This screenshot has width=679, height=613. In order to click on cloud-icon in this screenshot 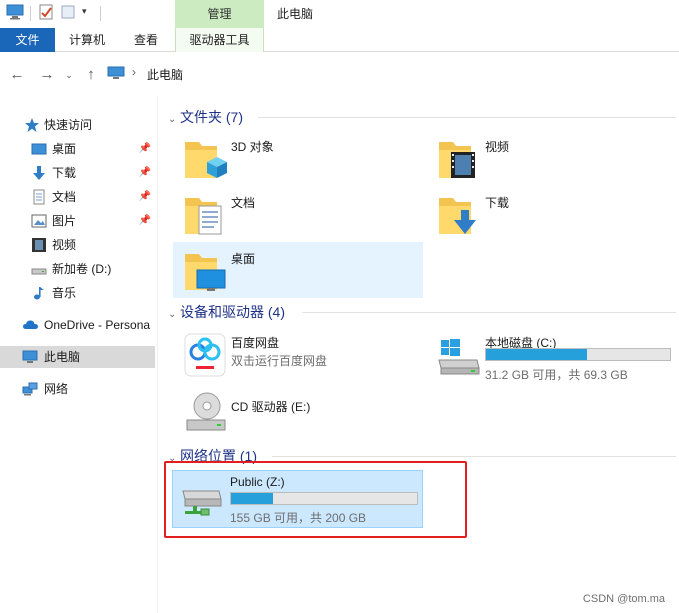, I will do `click(30, 325)`.